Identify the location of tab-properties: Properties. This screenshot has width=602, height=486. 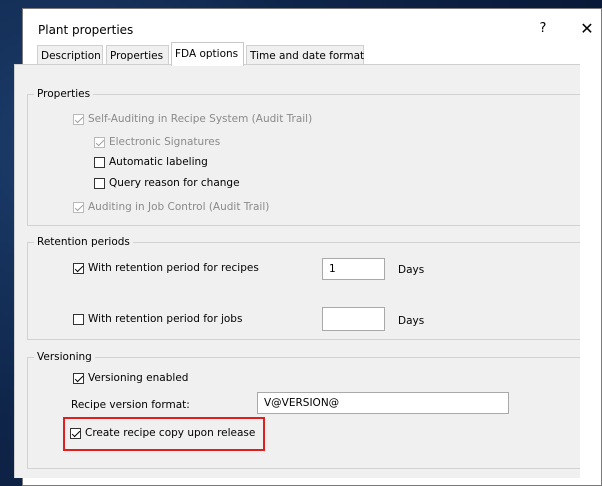
(137, 55).